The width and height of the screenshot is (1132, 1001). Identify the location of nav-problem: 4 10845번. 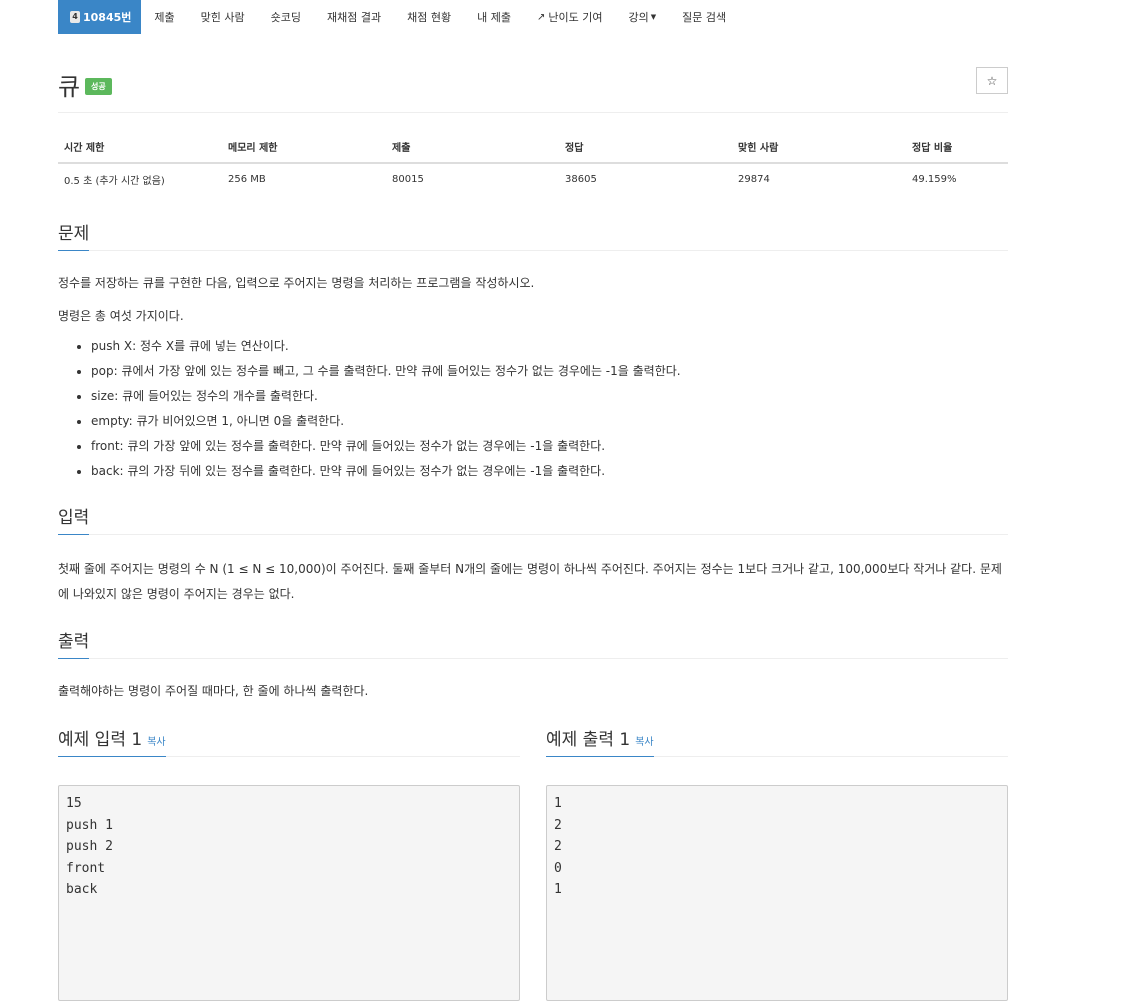
(100, 17).